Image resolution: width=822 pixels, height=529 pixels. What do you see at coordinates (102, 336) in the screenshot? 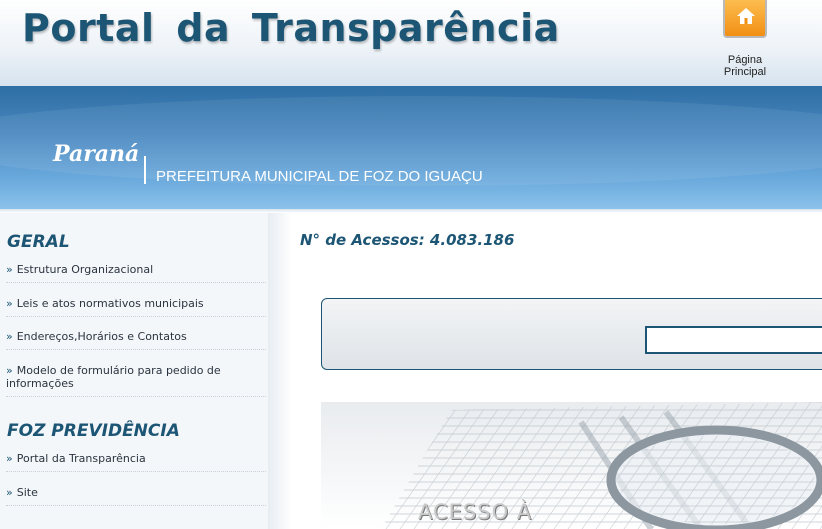
I see `sidebar-item-label: Endereços,Horários e Contatos` at bounding box center [102, 336].